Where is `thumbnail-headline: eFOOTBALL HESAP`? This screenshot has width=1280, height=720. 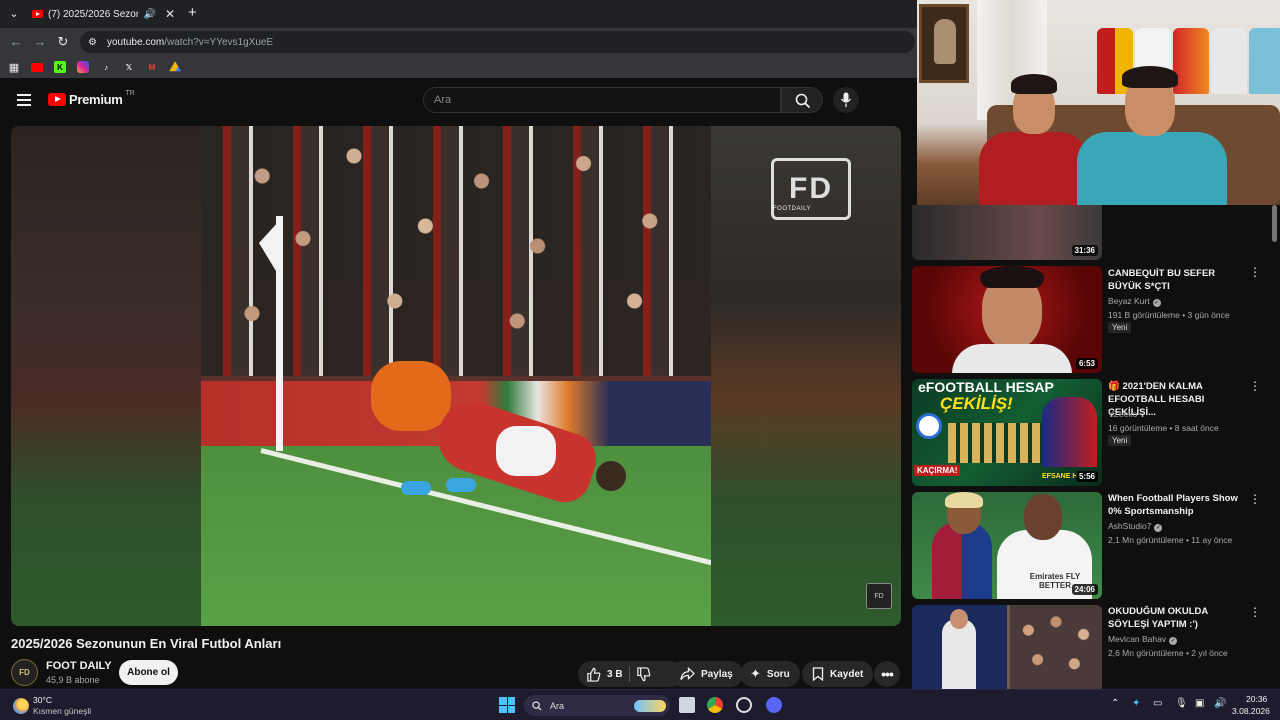
thumbnail-headline: eFOOTBALL HESAP is located at coordinates (986, 387).